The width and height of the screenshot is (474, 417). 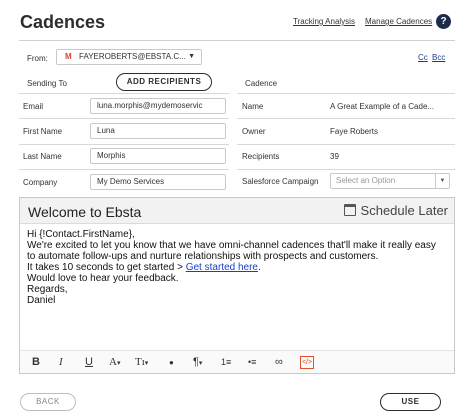 I want to click on owner-value: Faye Roberts, so click(x=354, y=131).